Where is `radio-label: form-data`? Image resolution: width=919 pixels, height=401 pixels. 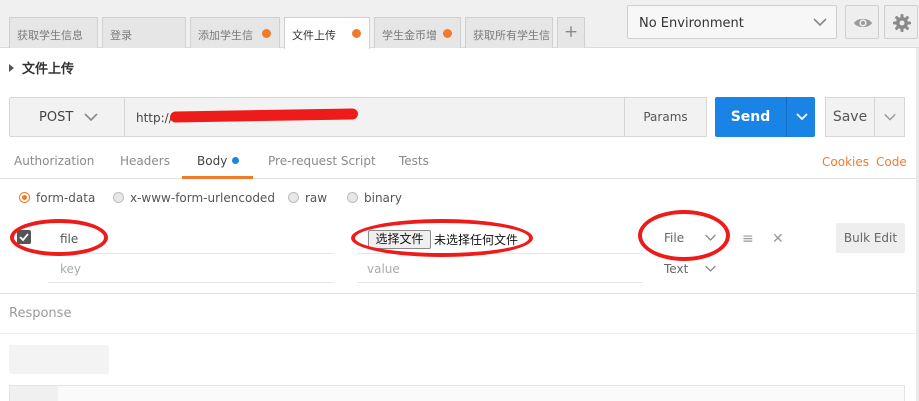 radio-label: form-data is located at coordinates (66, 198).